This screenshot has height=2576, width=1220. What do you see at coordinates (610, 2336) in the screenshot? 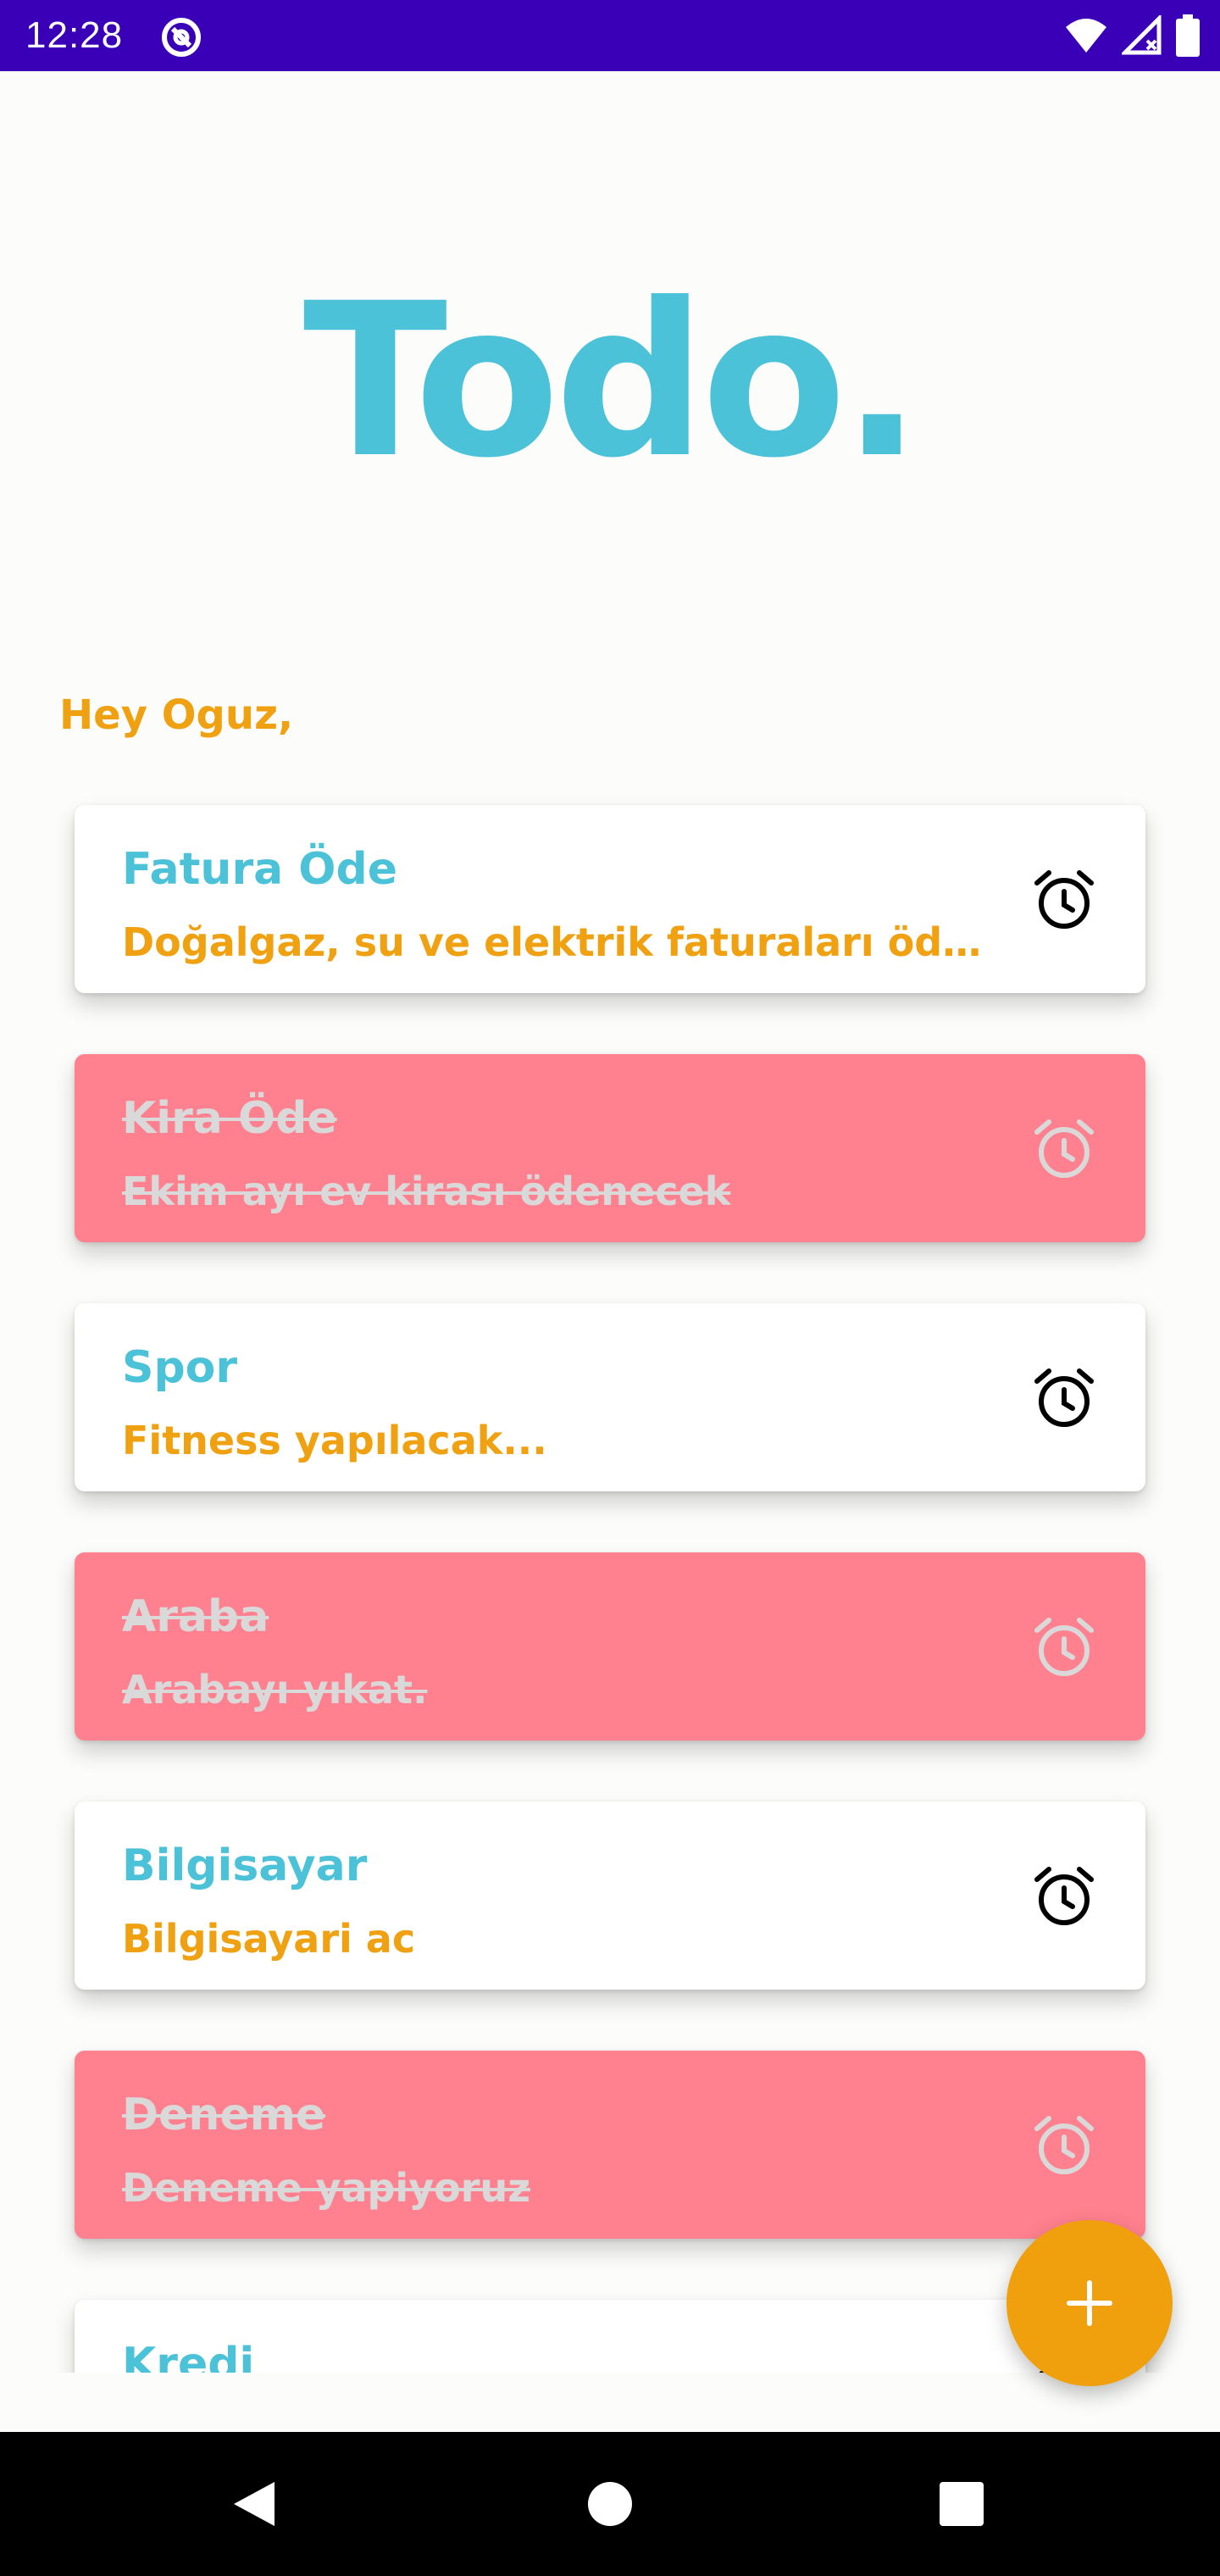
I see `task-card: Kredi` at bounding box center [610, 2336].